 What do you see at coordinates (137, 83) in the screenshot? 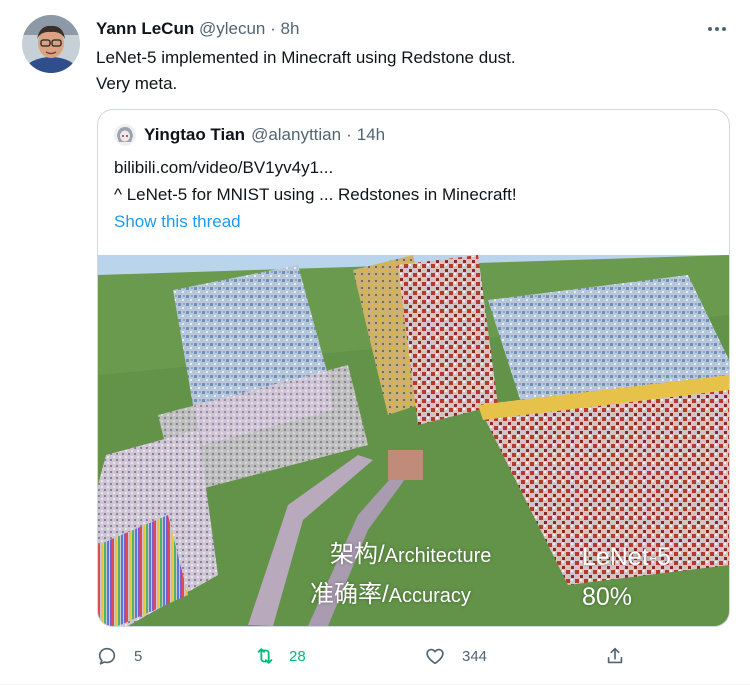
I see `tweet-text-line2: Very meta.` at bounding box center [137, 83].